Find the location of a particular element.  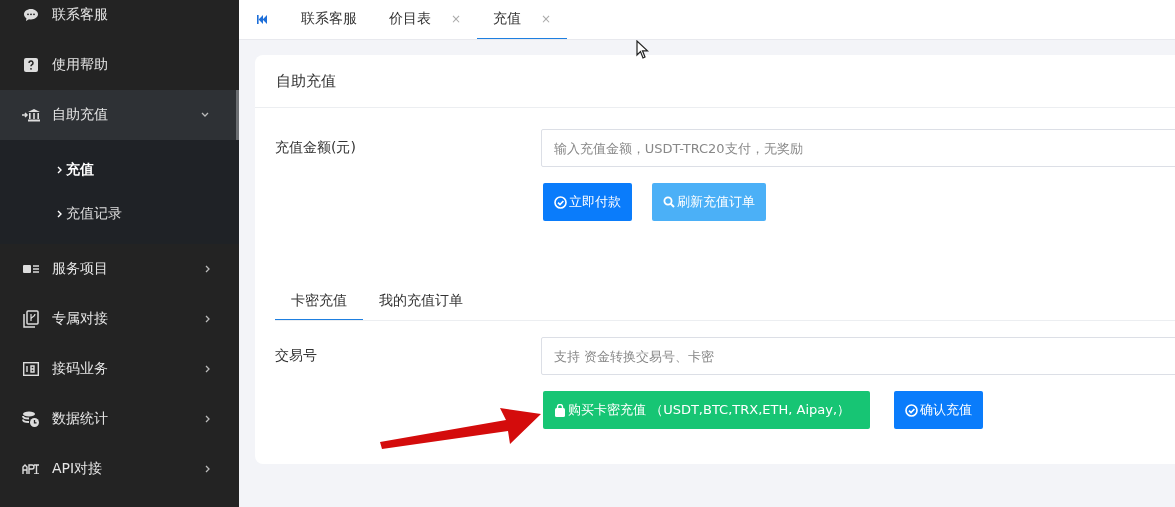

database-clock-icon is located at coordinates (31, 419).